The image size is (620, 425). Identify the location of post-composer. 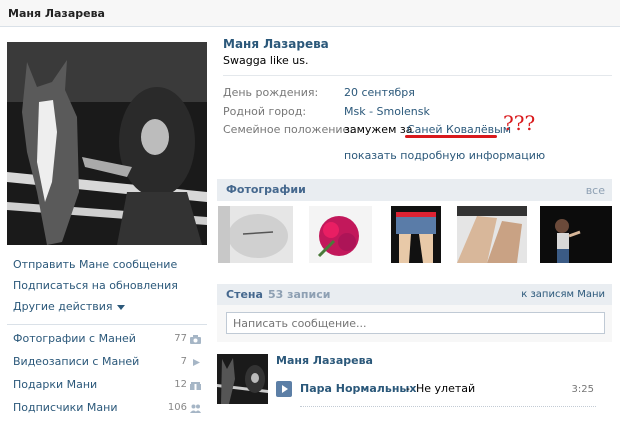
(414, 323).